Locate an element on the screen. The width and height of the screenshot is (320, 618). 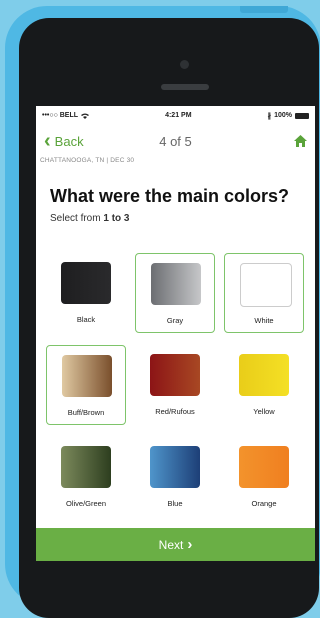
back-button: ‹ Back is located at coordinates (74, 141).